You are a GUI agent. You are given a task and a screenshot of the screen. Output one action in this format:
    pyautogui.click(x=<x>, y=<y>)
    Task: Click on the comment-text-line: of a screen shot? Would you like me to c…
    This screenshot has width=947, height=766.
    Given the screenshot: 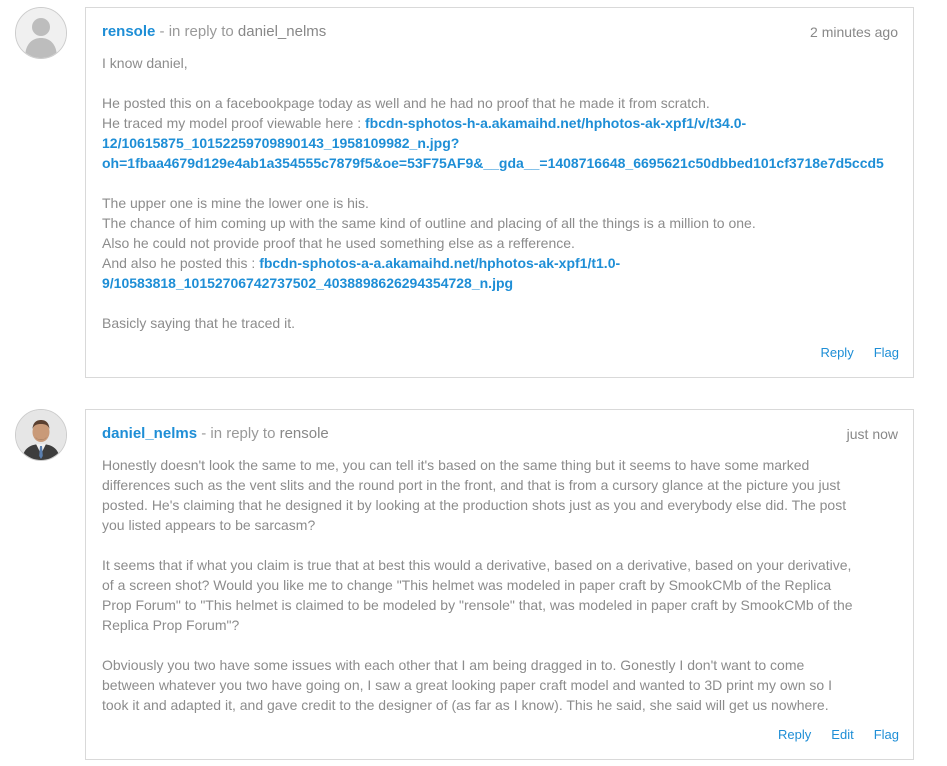 What is the action you would take?
    pyautogui.click(x=467, y=585)
    